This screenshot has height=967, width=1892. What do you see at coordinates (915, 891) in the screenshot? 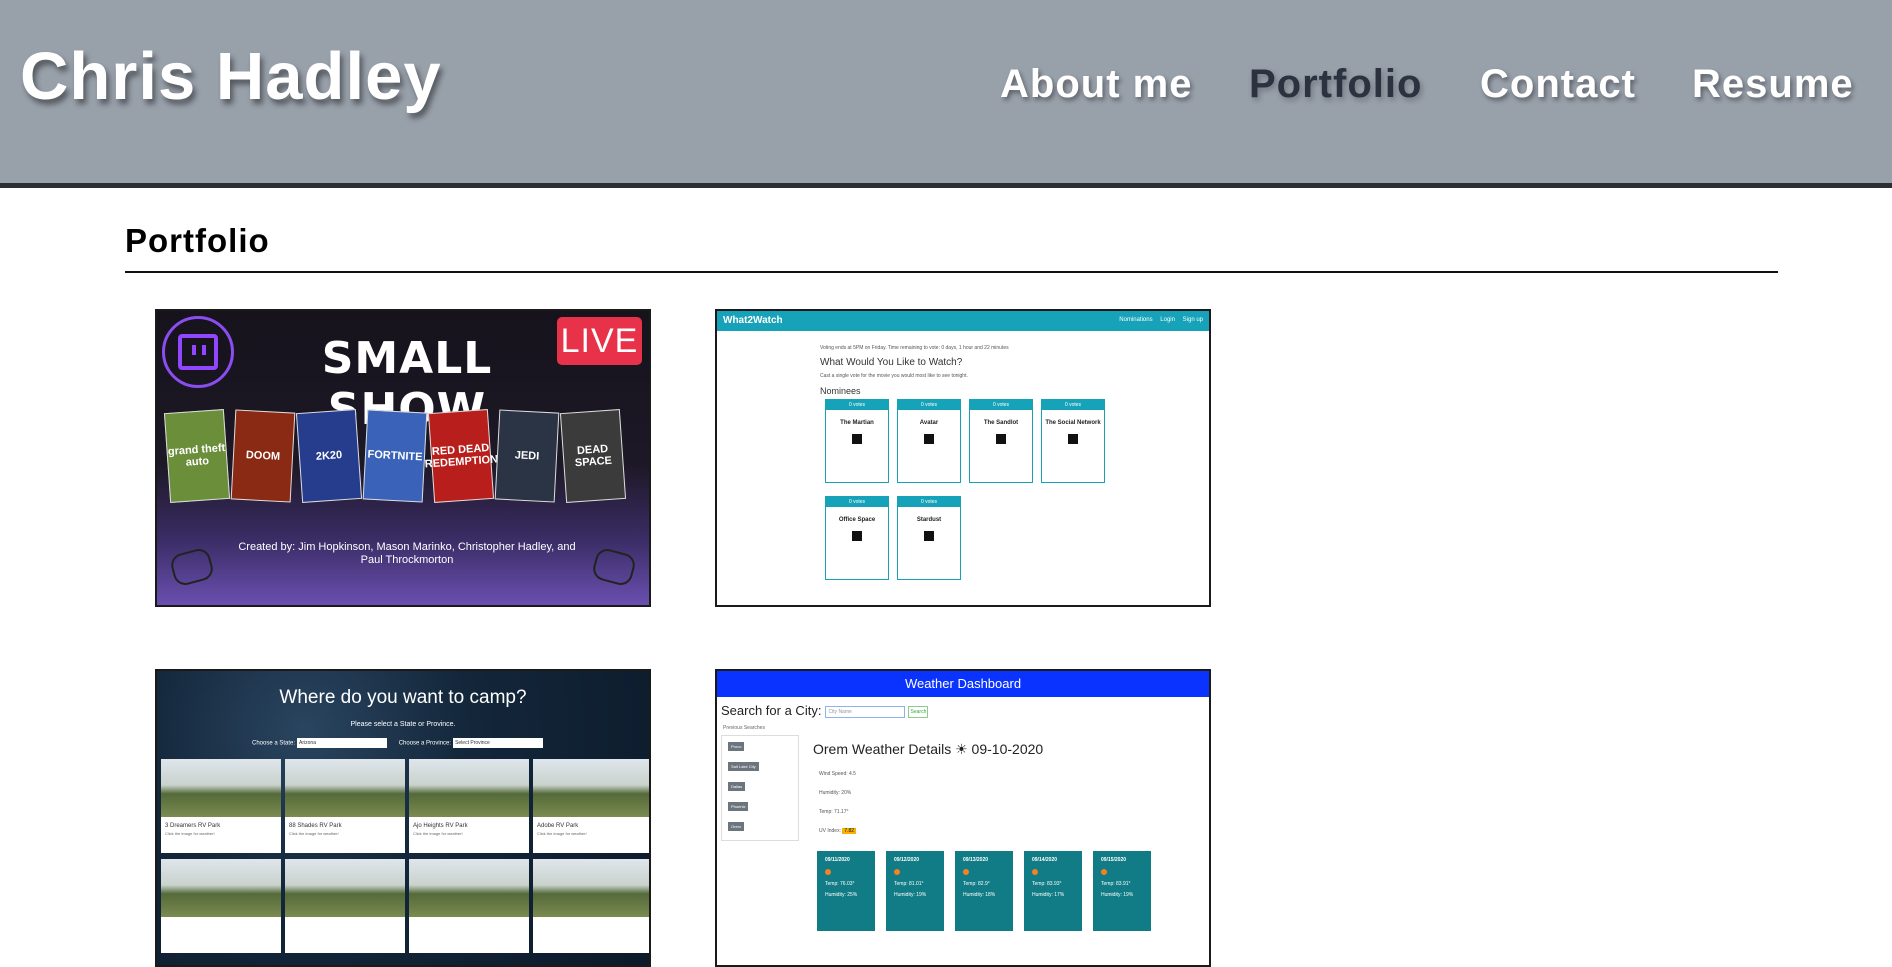
I see `forecast-card: 09/12/2020 Temp: 81.01° Humidity: 19%` at bounding box center [915, 891].